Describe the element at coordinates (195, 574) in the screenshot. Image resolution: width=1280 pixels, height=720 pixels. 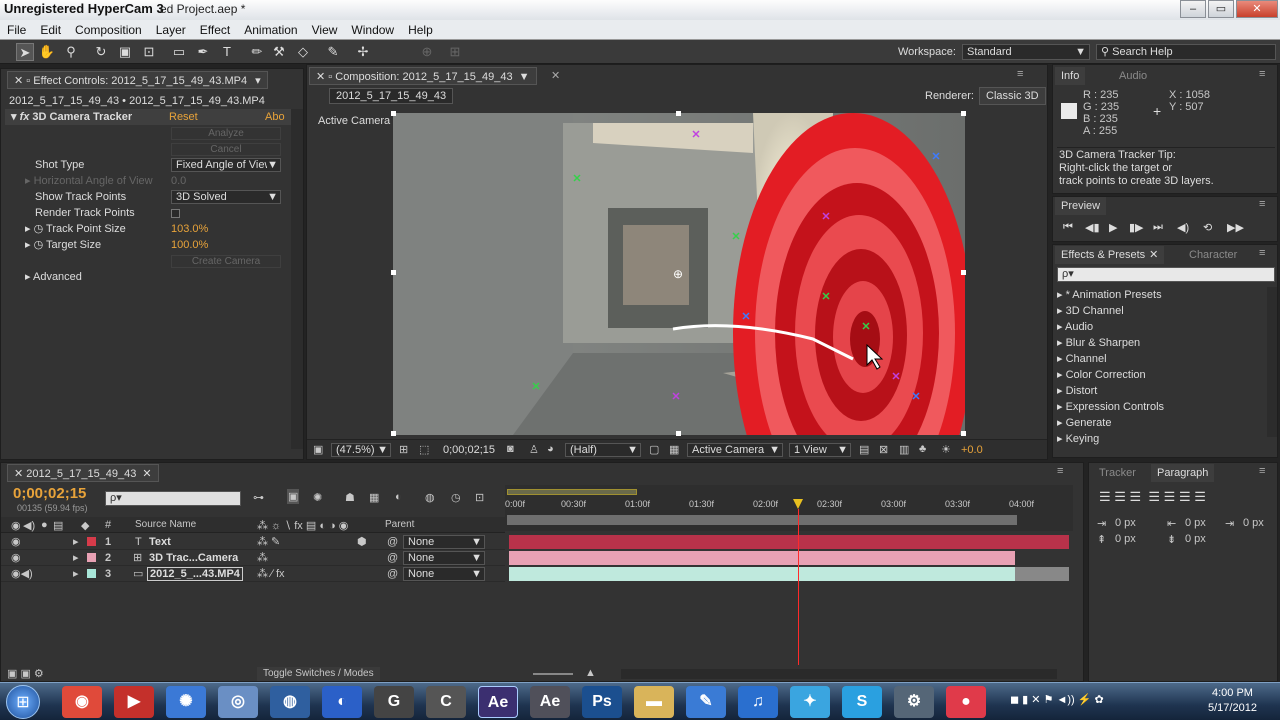
I see `layer-name: 2012_5_...43.MP4` at that location.